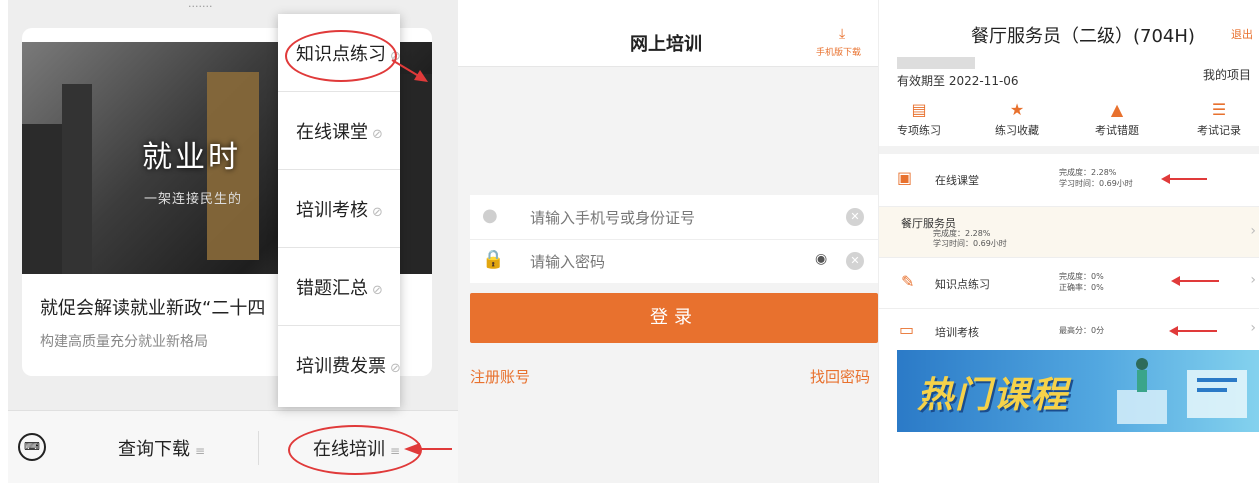 This screenshot has height=483, width=1259. Describe the element at coordinates (674, 318) in the screenshot. I see `login-button: 登录` at that location.